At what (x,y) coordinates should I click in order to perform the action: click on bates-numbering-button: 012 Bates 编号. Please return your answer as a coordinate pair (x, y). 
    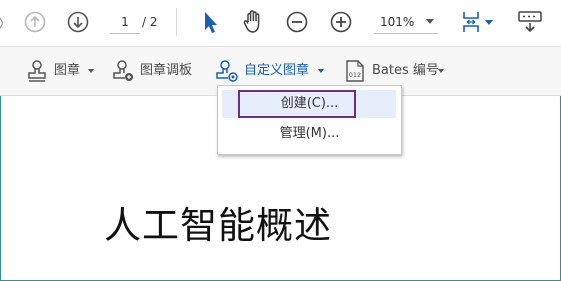
    Looking at the image, I should click on (396, 71).